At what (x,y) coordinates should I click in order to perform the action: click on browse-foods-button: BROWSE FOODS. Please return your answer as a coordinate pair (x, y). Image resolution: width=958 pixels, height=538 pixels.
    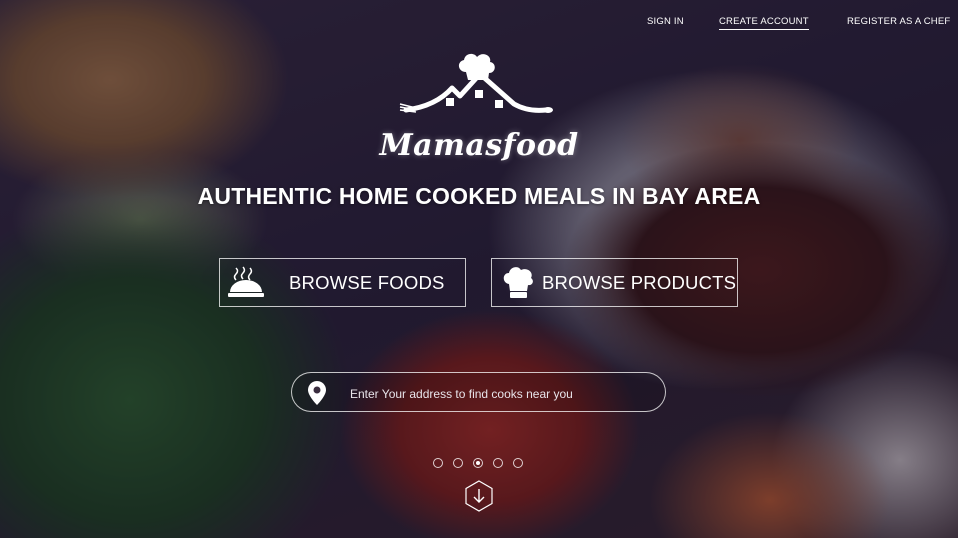
    Looking at the image, I should click on (342, 282).